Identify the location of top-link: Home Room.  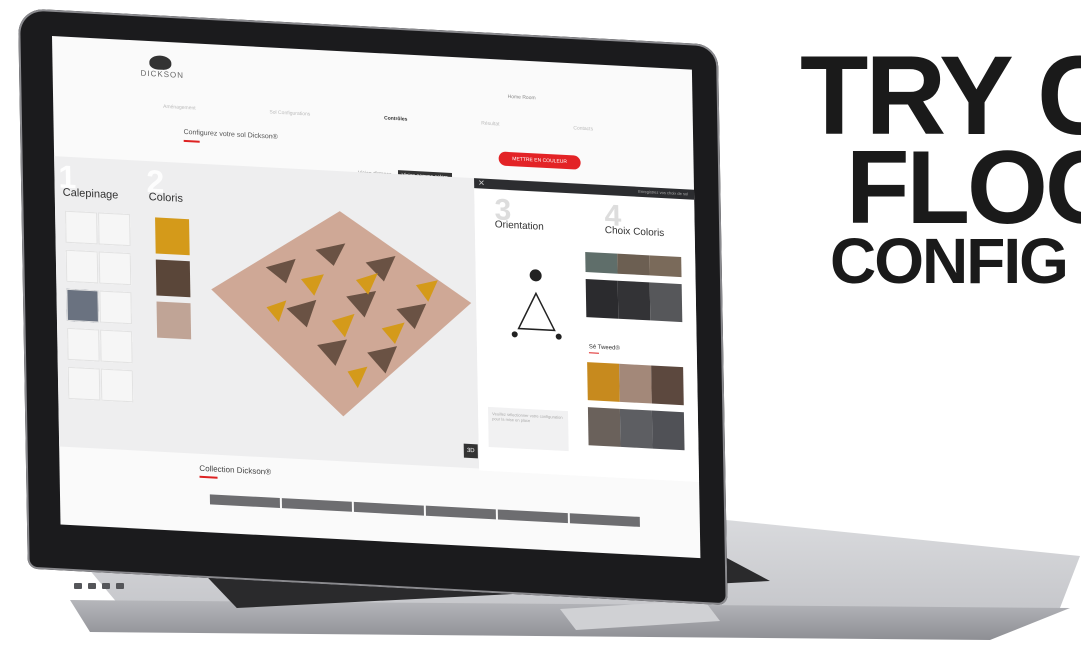
(522, 97).